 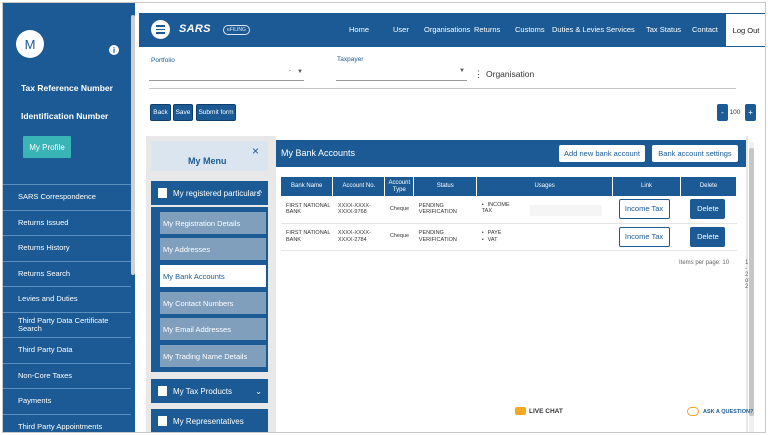 I want to click on sidebar-item-returns-history: Returns History, so click(x=67, y=248).